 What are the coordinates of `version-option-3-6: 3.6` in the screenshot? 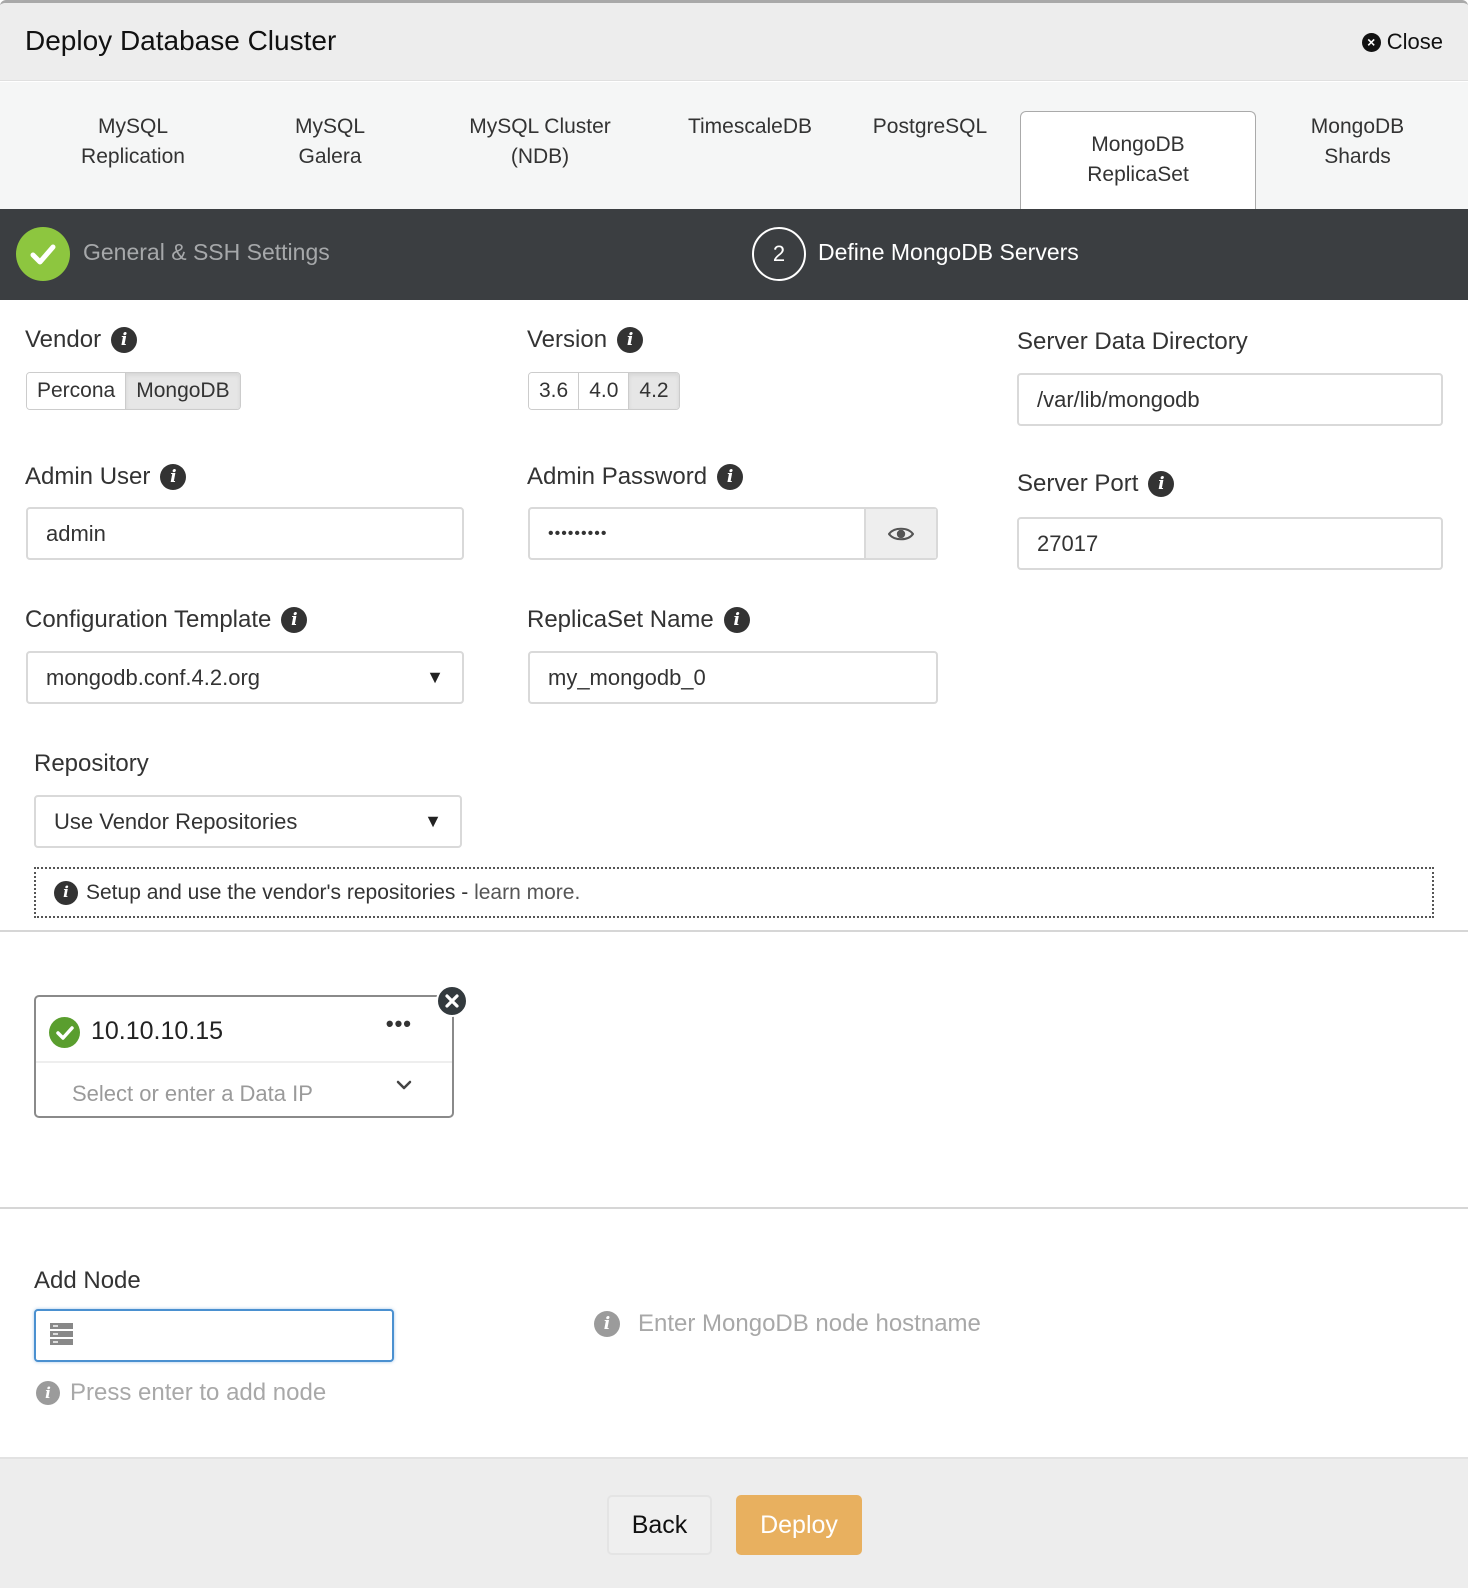 It's located at (554, 391).